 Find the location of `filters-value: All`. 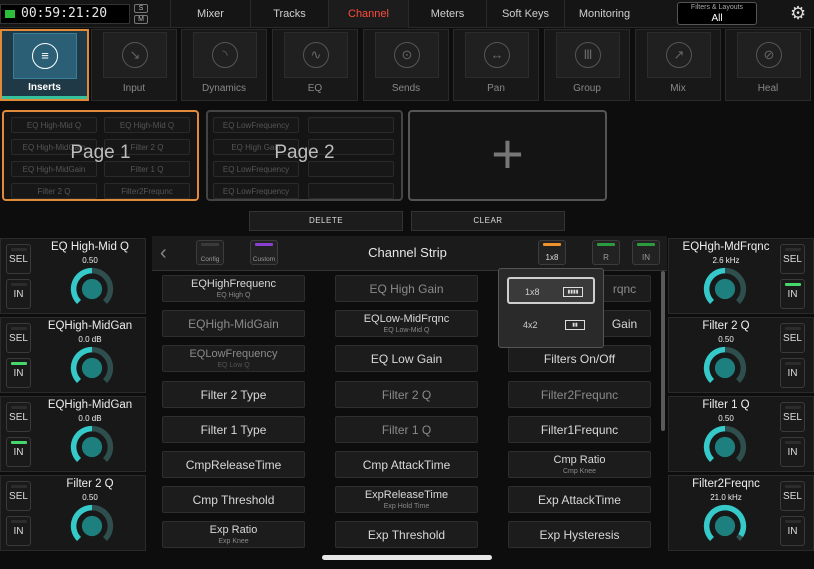

filters-value: All is located at coordinates (717, 18).